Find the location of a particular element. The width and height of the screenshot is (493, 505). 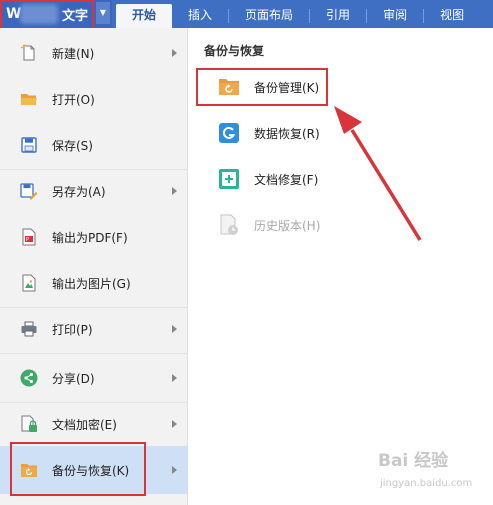

watermark-url: jingyan.baidu.com is located at coordinates (426, 483).